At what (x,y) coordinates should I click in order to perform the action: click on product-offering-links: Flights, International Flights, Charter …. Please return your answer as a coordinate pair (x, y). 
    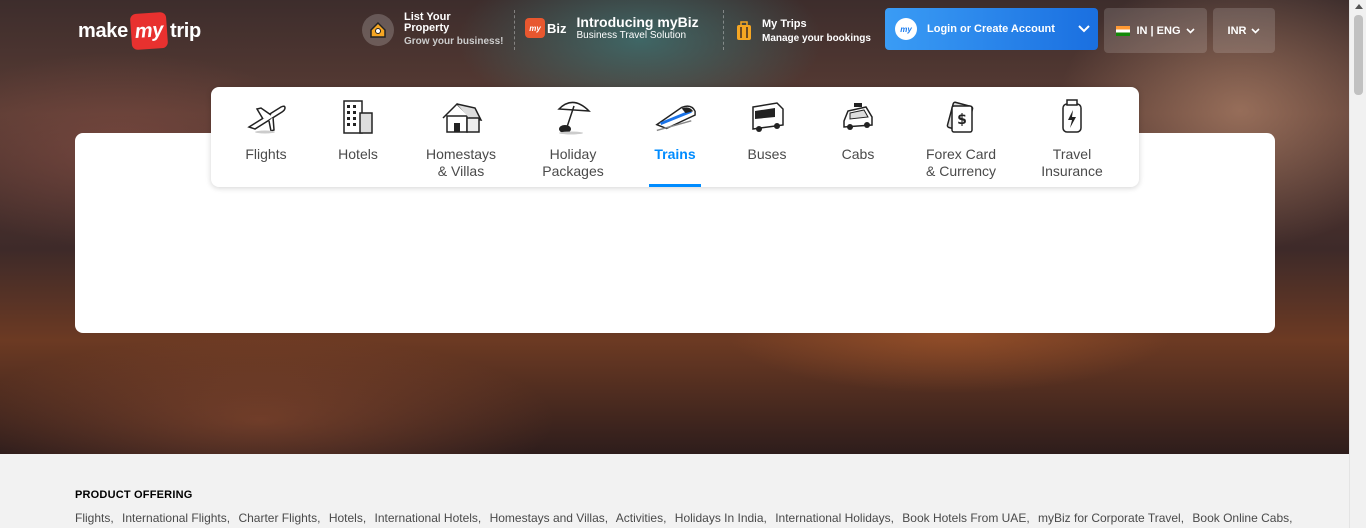
    Looking at the image, I should click on (686, 518).